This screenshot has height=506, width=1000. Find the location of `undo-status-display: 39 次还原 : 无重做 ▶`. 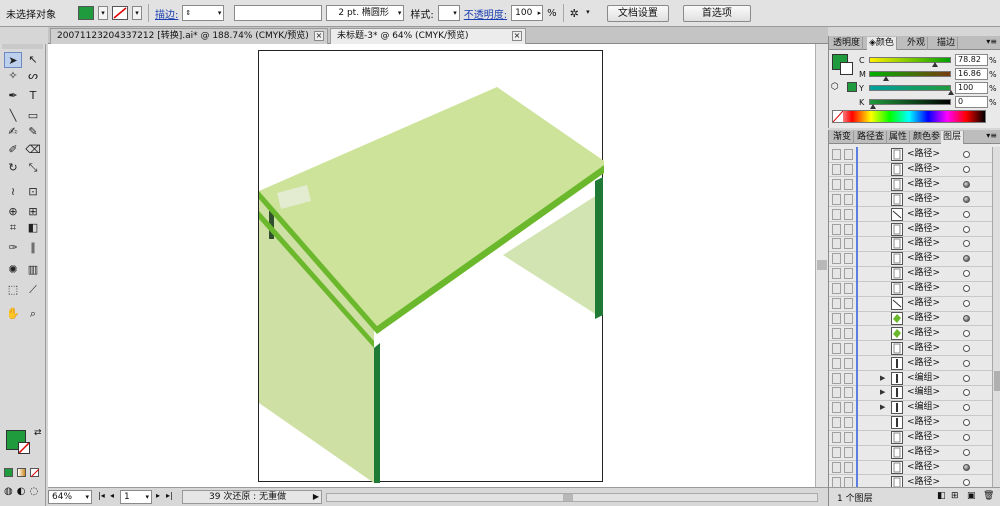

undo-status-display: 39 次还原 : 无重做 ▶ is located at coordinates (252, 497).